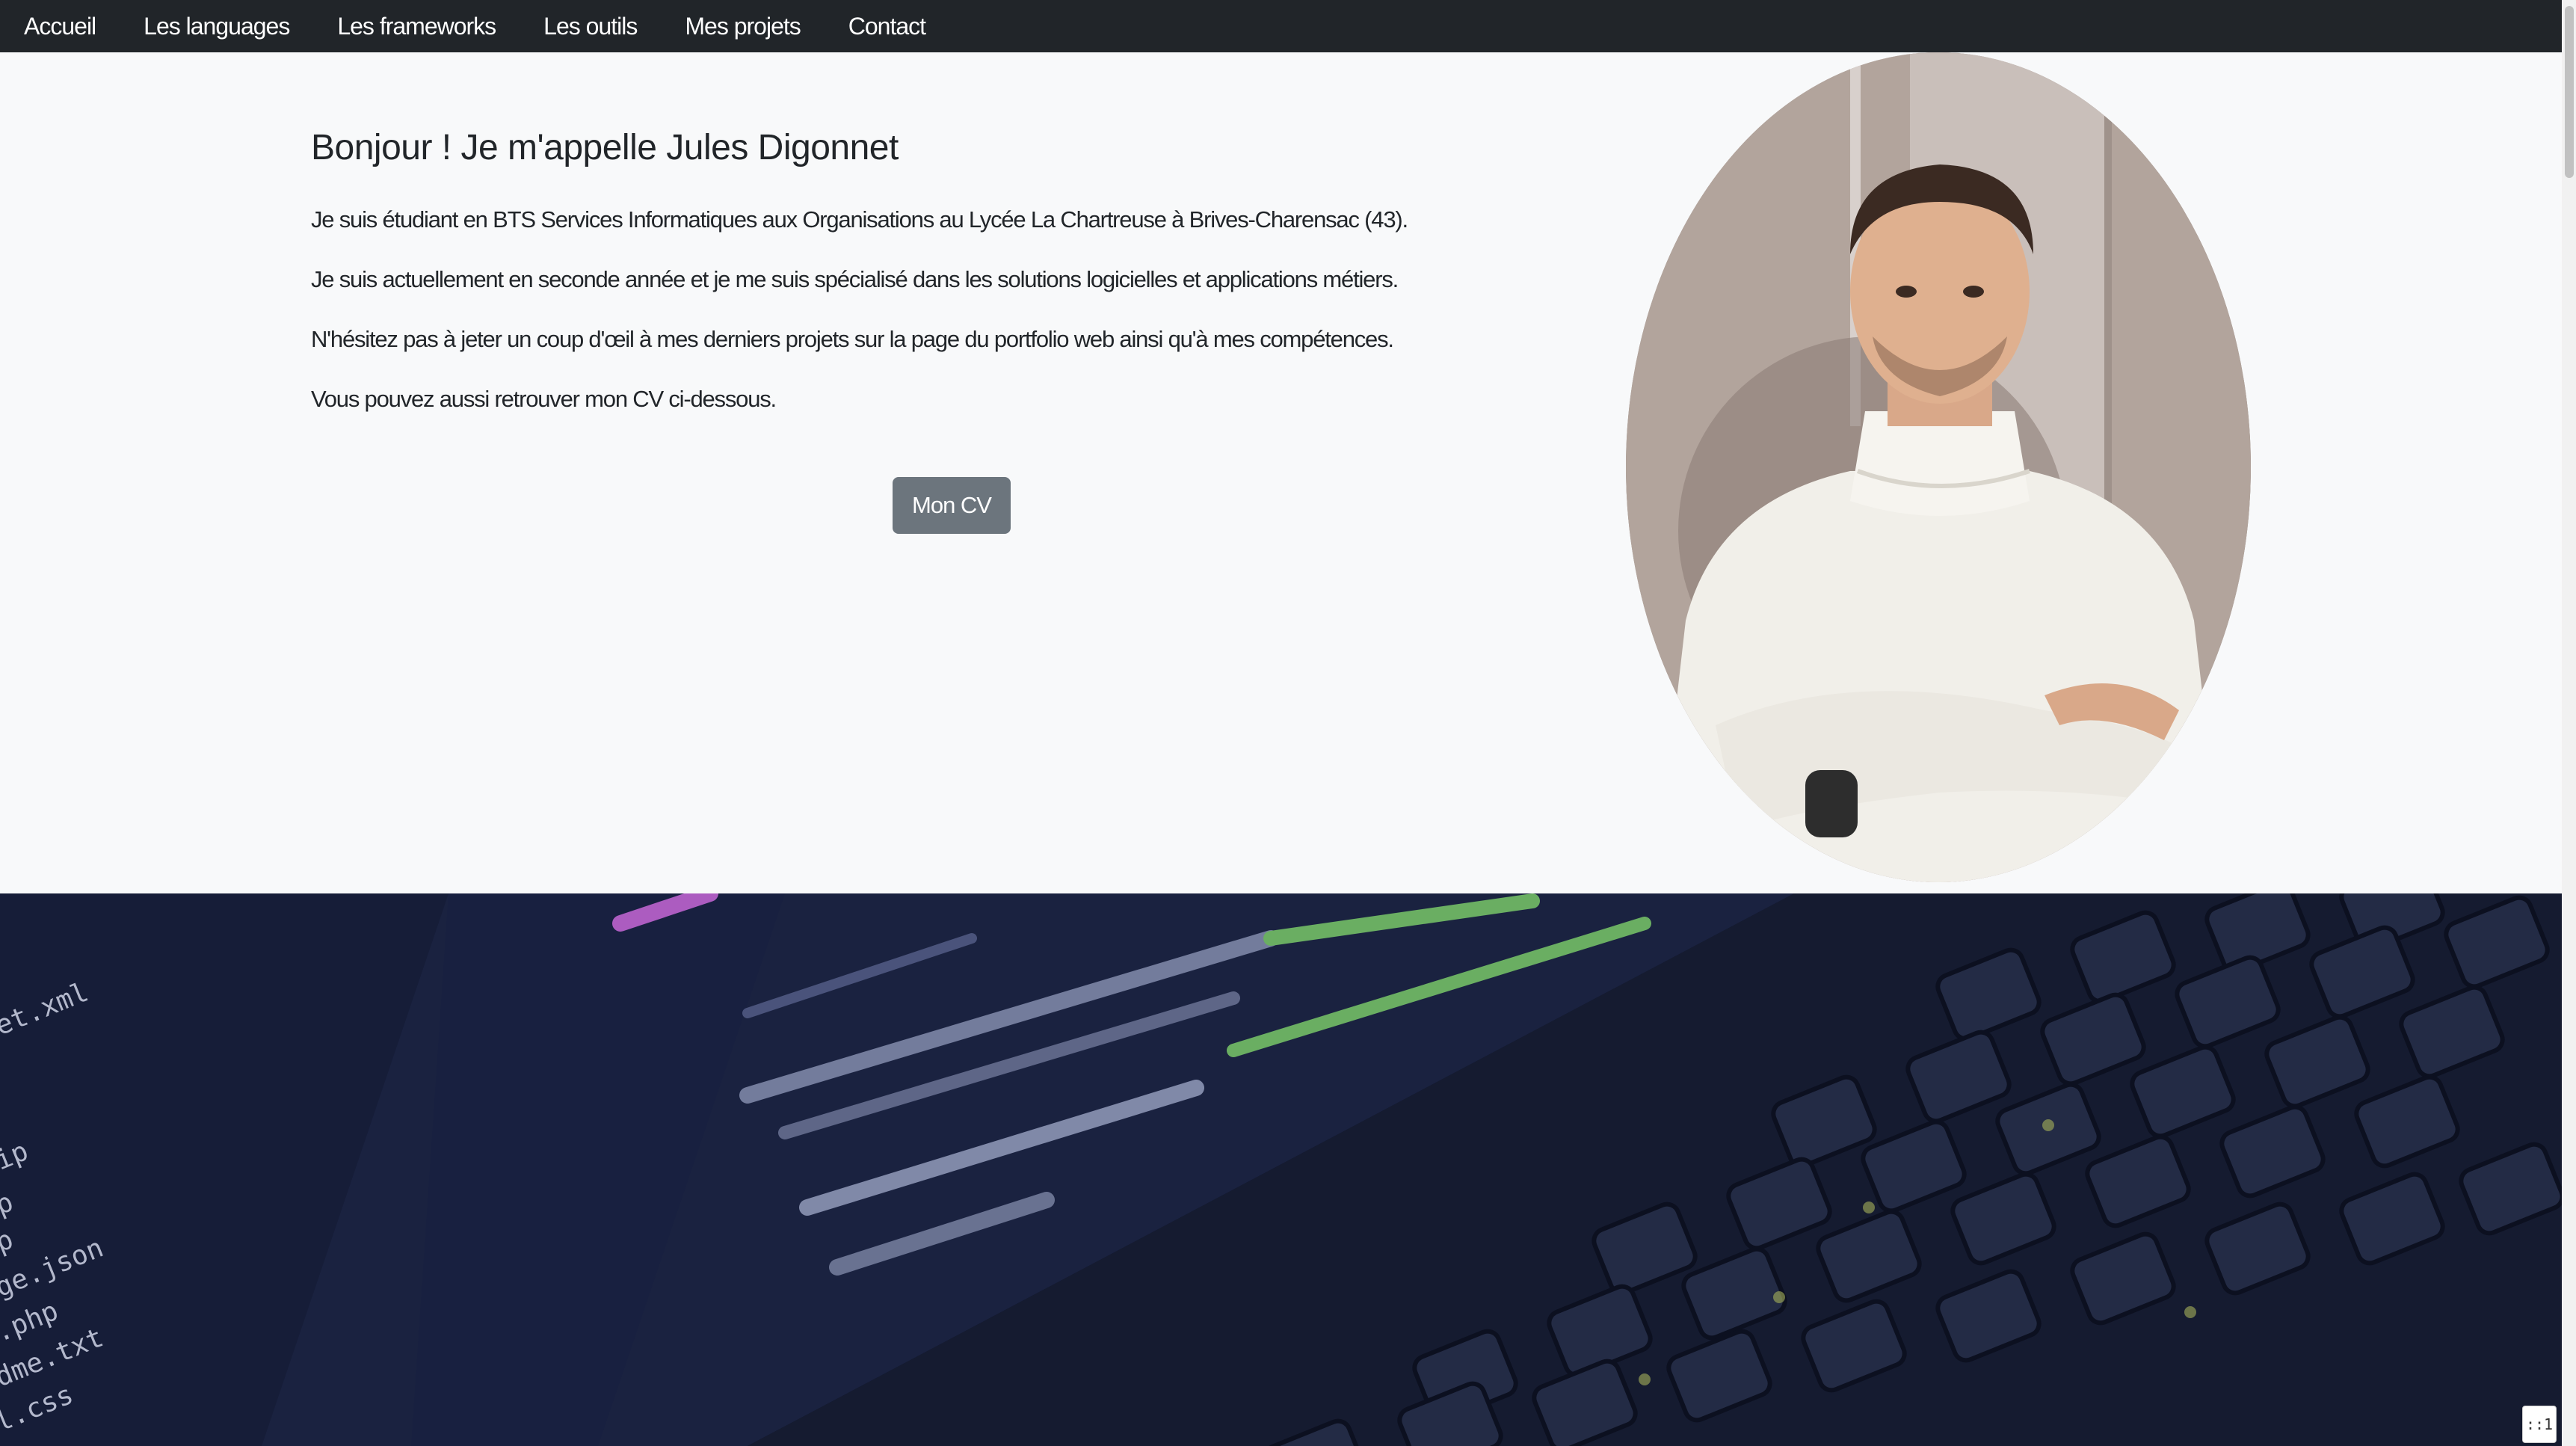 The width and height of the screenshot is (2576, 1446). I want to click on scrollbar-thumb, so click(2569, 92).